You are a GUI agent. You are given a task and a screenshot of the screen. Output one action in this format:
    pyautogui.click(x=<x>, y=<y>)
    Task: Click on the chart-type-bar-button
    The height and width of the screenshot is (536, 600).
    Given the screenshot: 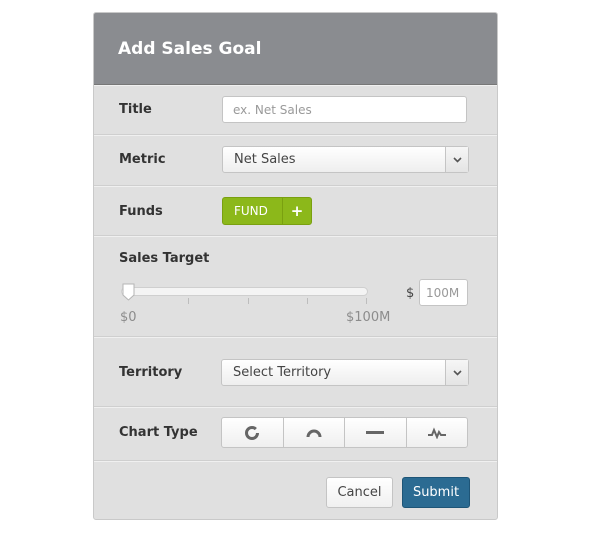 What is the action you would take?
    pyautogui.click(x=375, y=432)
    